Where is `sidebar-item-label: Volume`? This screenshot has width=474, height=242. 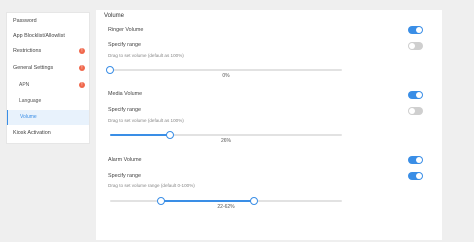 sidebar-item-label: Volume is located at coordinates (28, 117).